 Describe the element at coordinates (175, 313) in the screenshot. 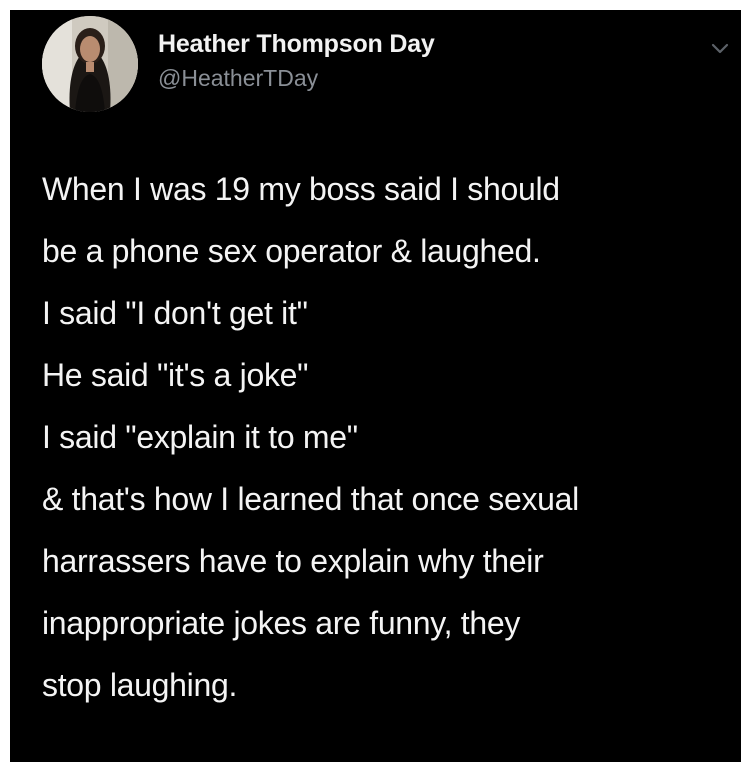

I see `tweet-text-line: I said "I don't get it"` at that location.